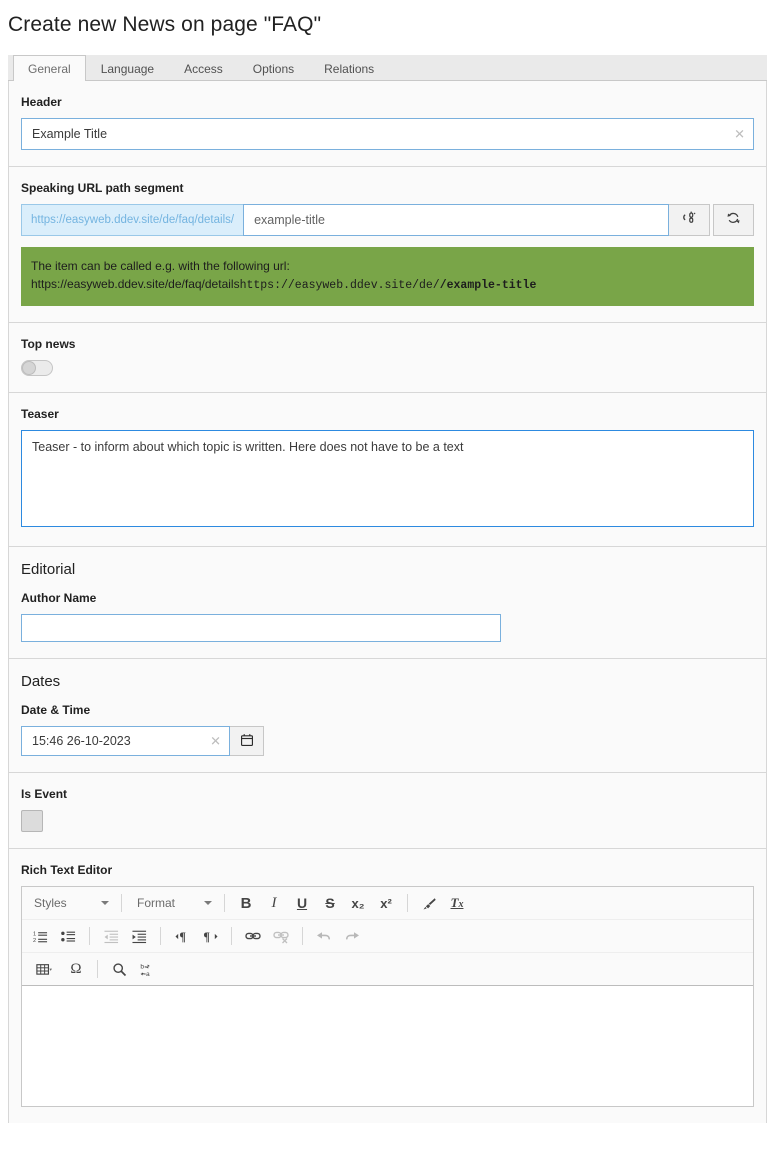 This screenshot has height=1155, width=775. What do you see at coordinates (41, 102) in the screenshot?
I see `header-field-label: Header` at bounding box center [41, 102].